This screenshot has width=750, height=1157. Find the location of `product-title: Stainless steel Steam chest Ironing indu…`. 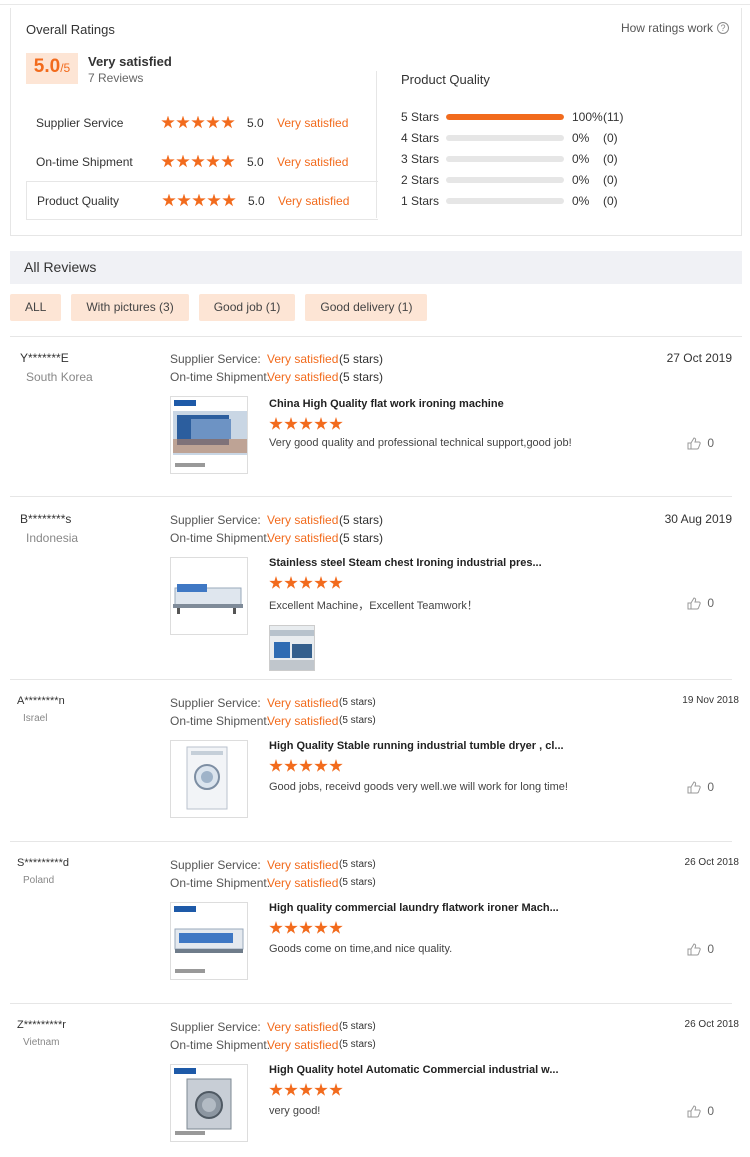

product-title: Stainless steel Steam chest Ironing indu… is located at coordinates (405, 563).